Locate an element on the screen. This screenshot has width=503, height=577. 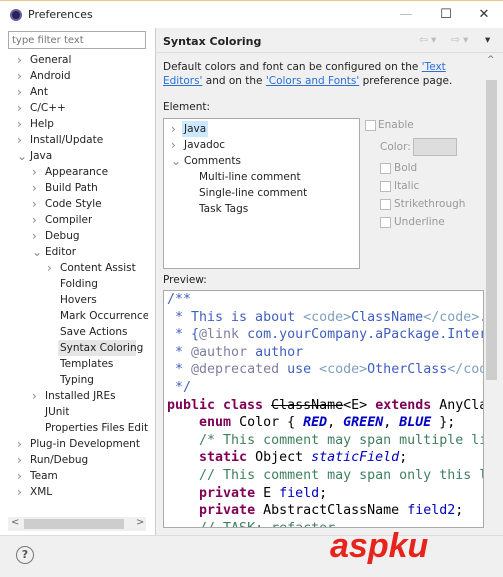
element-item-comments: Comments is located at coordinates (212, 161).